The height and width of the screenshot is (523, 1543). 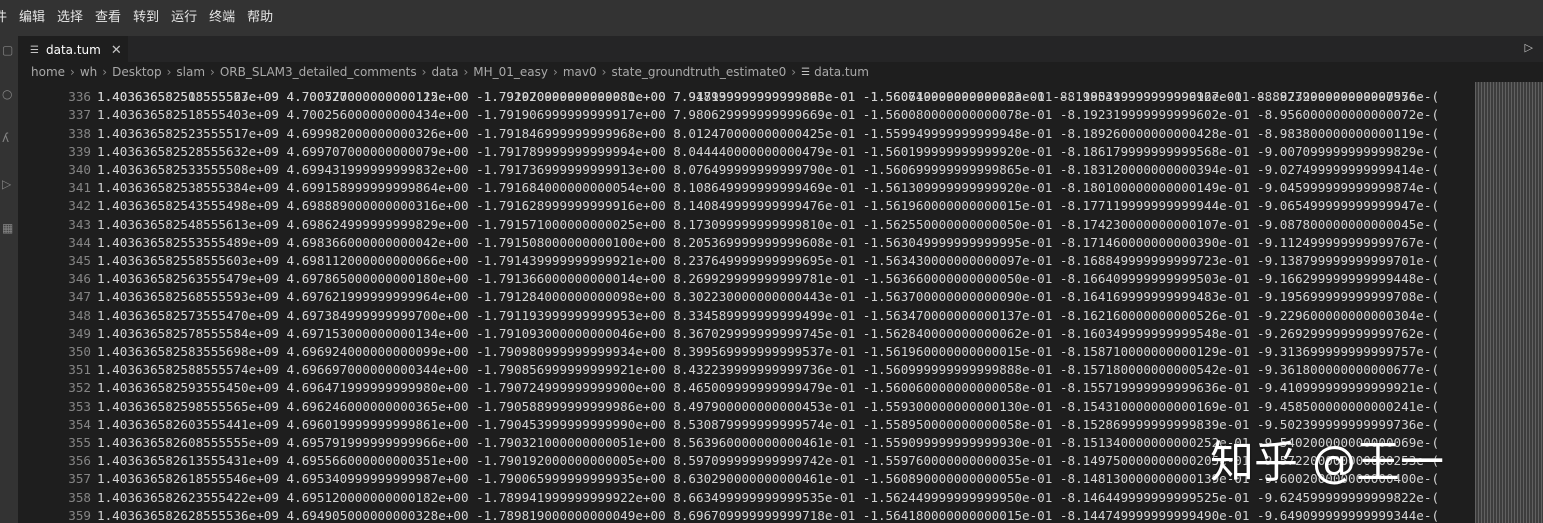 I want to click on menu-edit: 编辑, so click(x=32, y=18).